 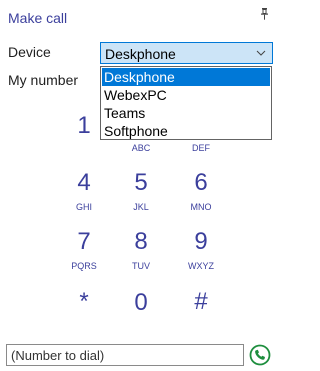 I want to click on key-3-letters: DEF, so click(x=201, y=148).